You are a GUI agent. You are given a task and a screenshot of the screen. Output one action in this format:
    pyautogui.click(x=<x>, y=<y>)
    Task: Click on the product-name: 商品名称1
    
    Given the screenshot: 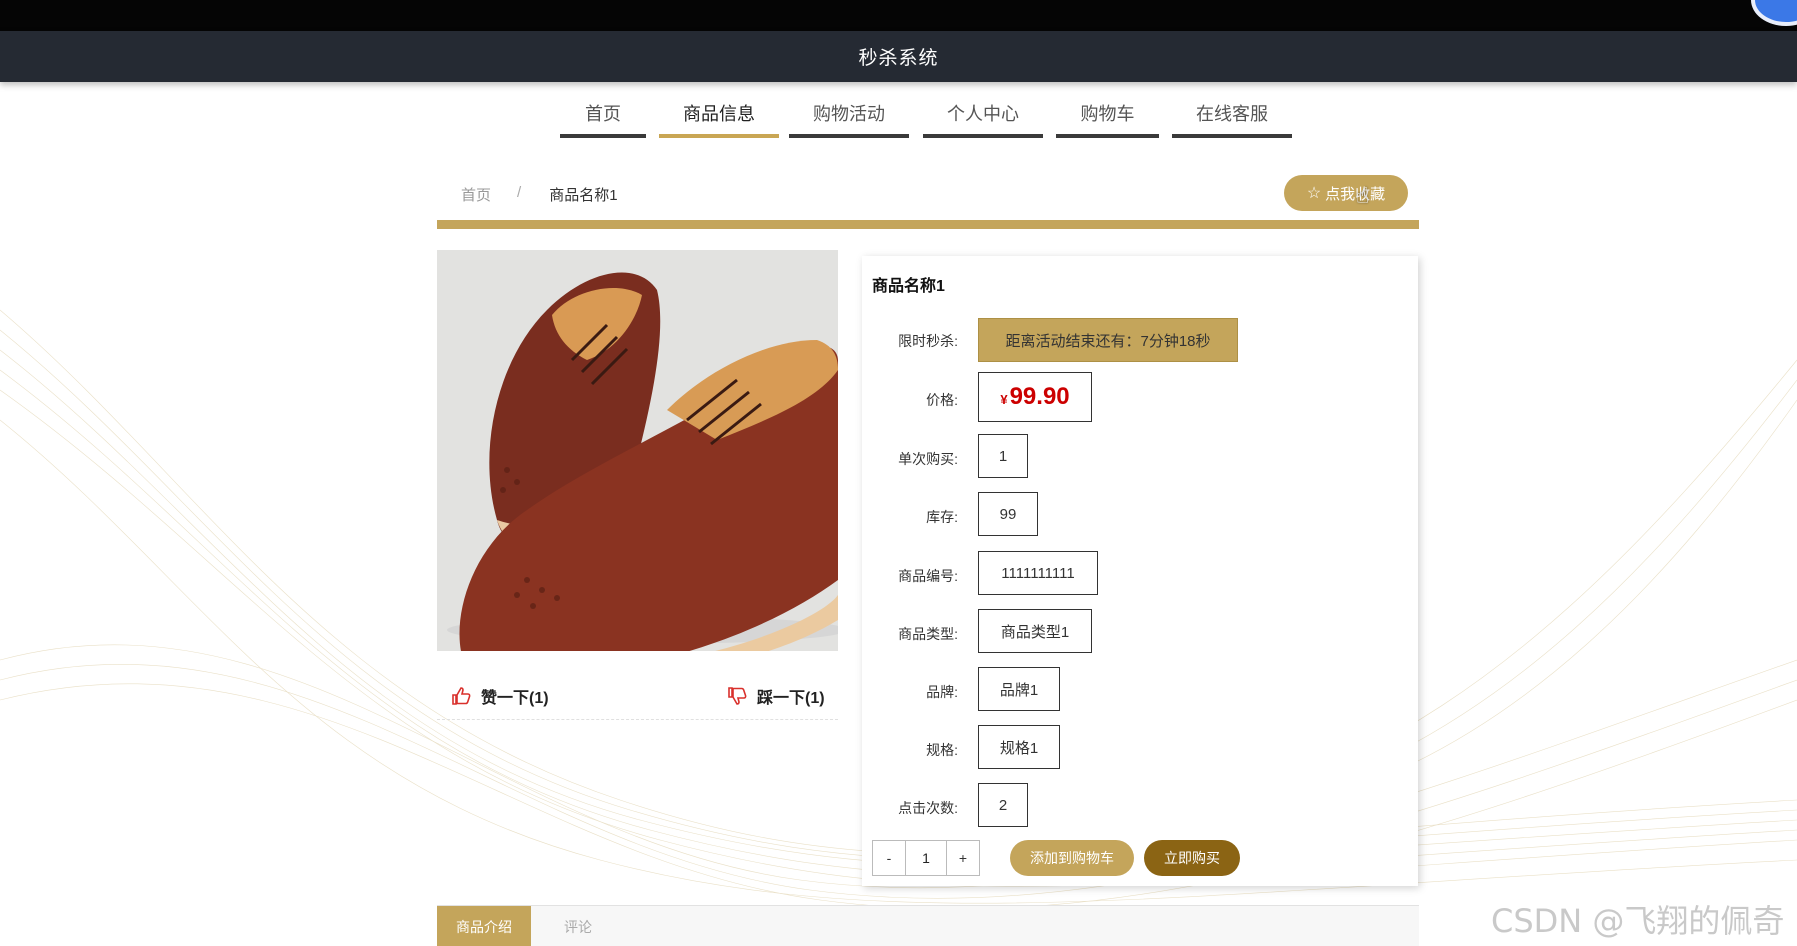 What is the action you would take?
    pyautogui.click(x=908, y=286)
    